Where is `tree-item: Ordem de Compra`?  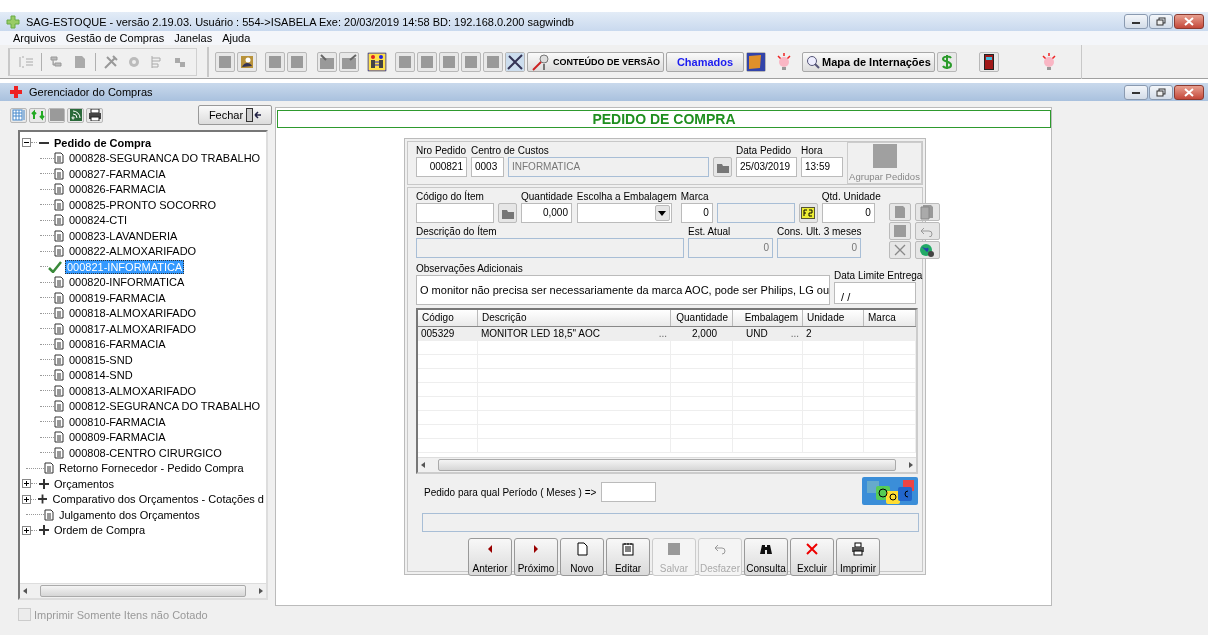 tree-item: Ordem de Compra is located at coordinates (100, 530).